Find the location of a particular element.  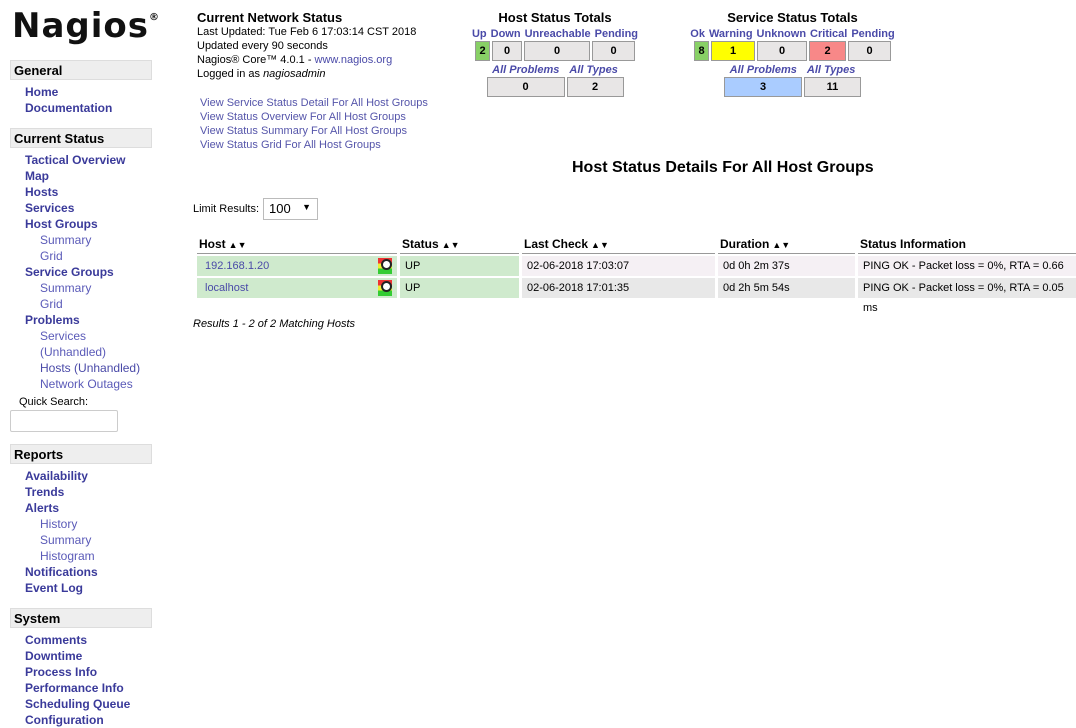

host-count-up: 2 is located at coordinates (482, 51).